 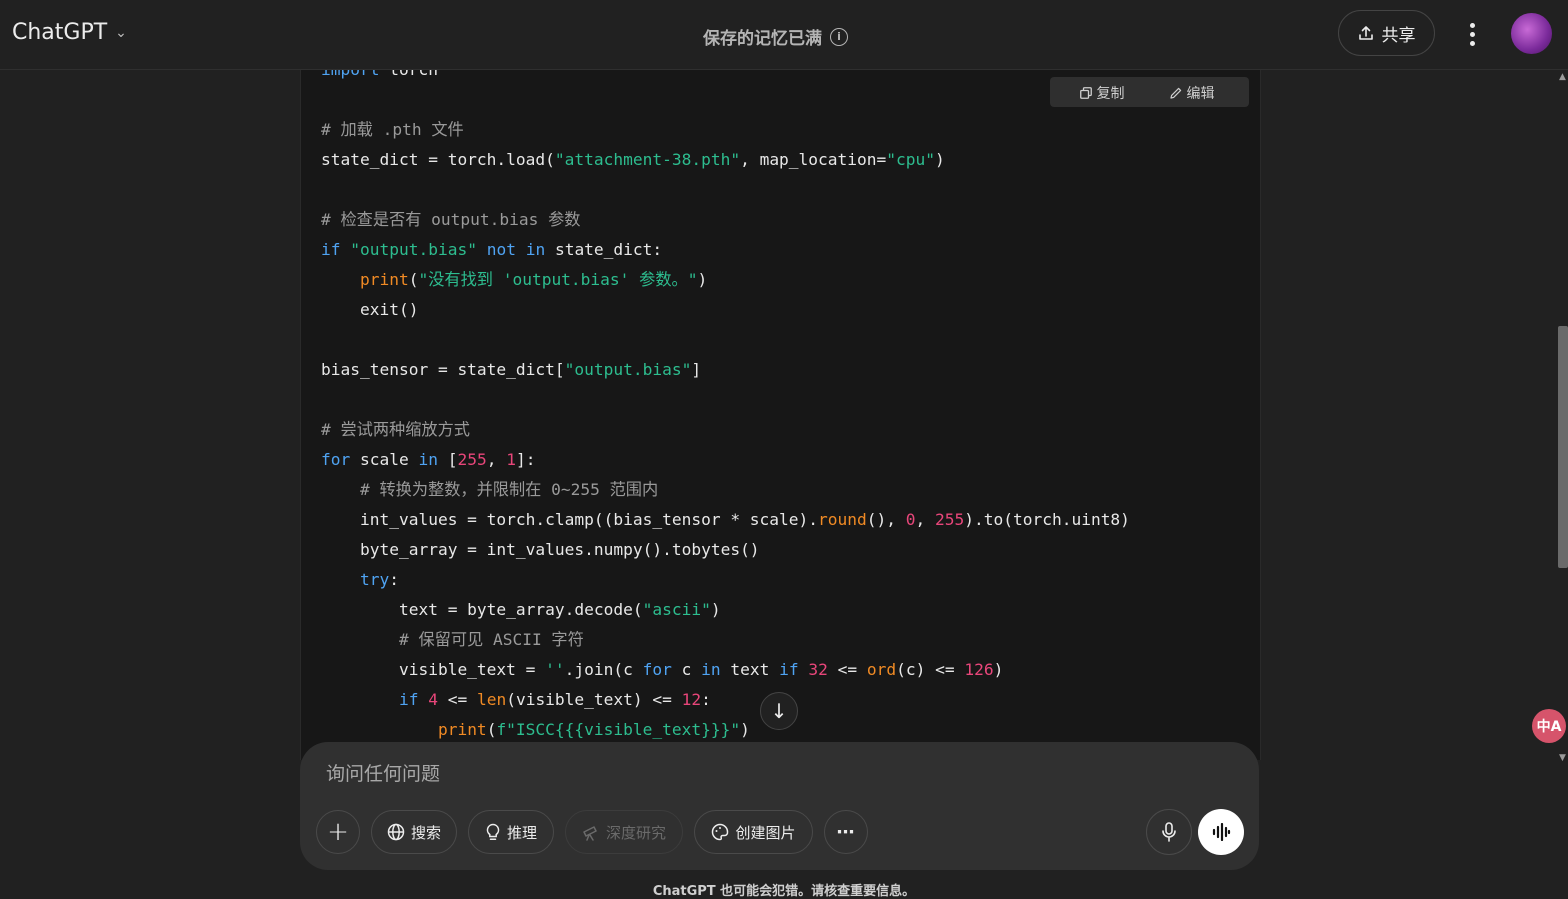 I want to click on deep-research-button: 深度研究, so click(x=624, y=832).